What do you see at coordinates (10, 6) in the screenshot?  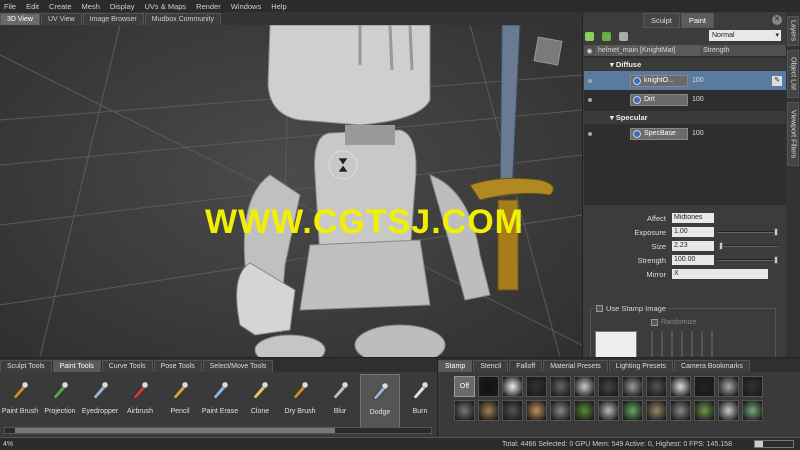 I see `menu-file: File` at bounding box center [10, 6].